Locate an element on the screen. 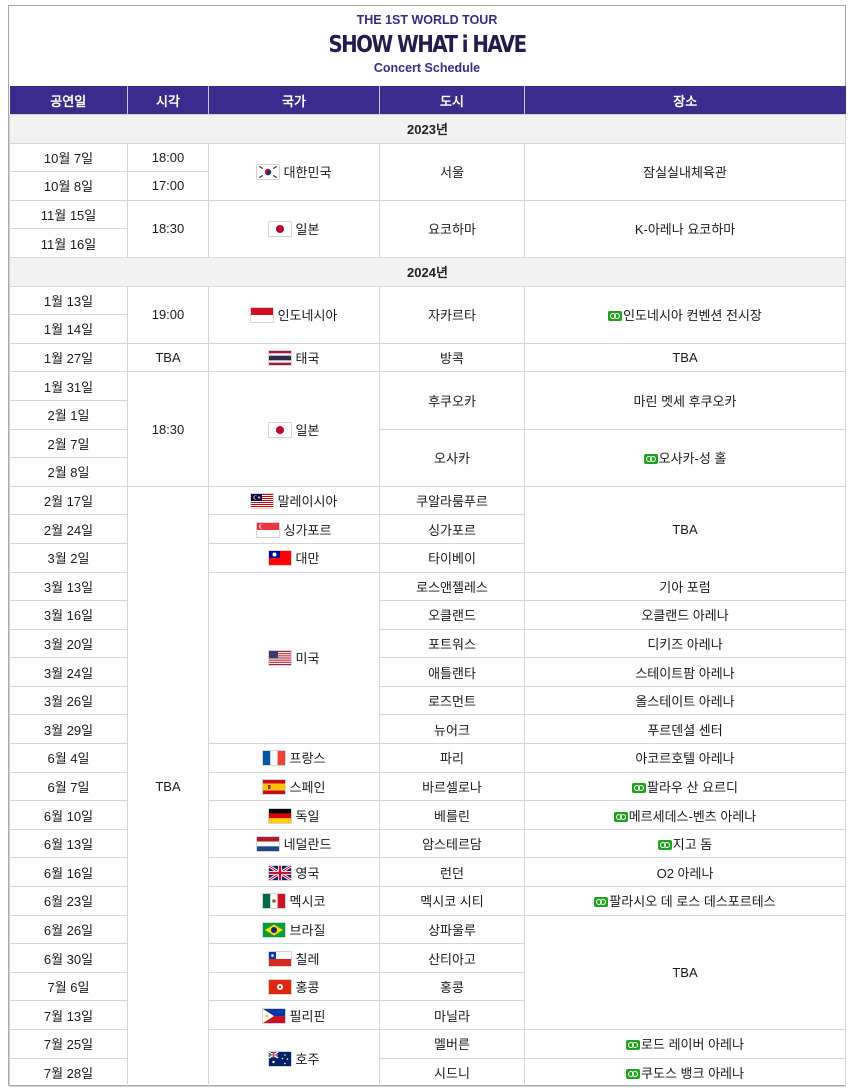  city-cell: 애틀랜타 is located at coordinates (452, 672).